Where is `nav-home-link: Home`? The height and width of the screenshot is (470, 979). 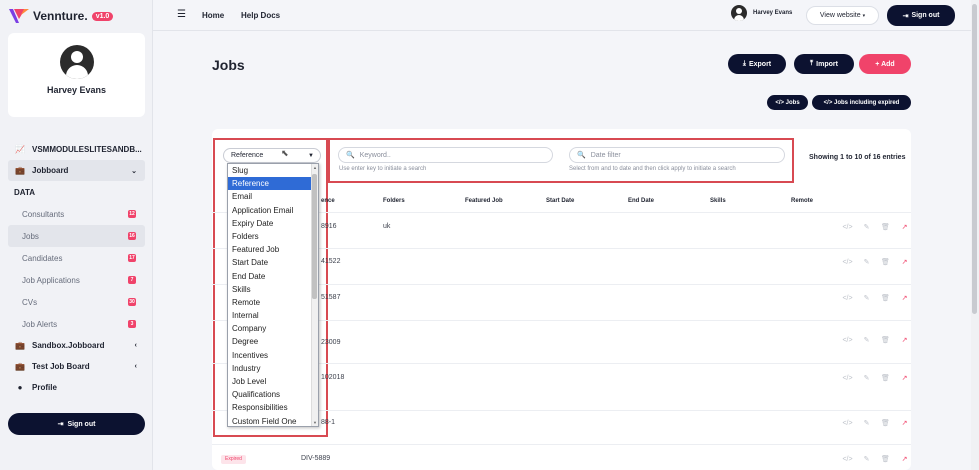 nav-home-link: Home is located at coordinates (213, 15).